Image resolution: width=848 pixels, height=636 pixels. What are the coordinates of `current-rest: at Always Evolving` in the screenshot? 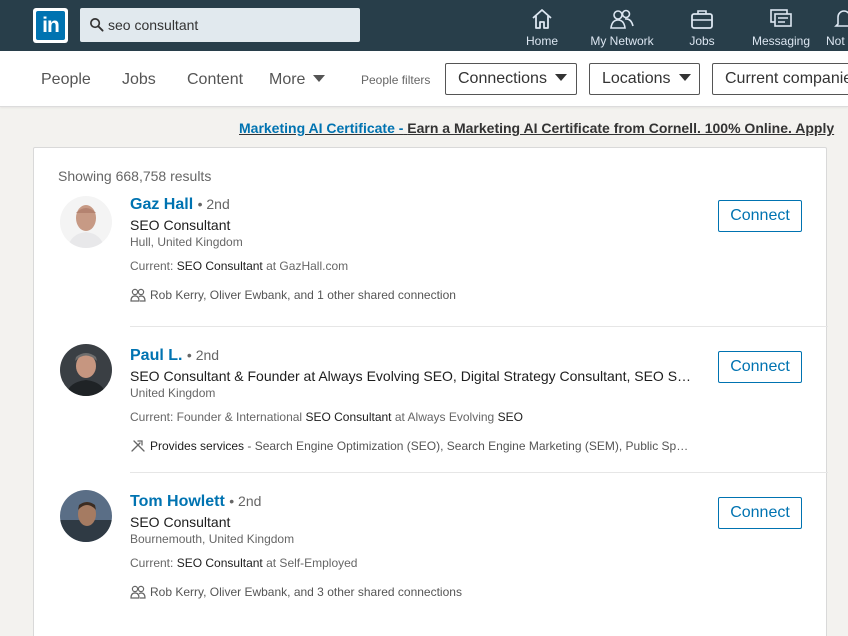 It's located at (444, 417).